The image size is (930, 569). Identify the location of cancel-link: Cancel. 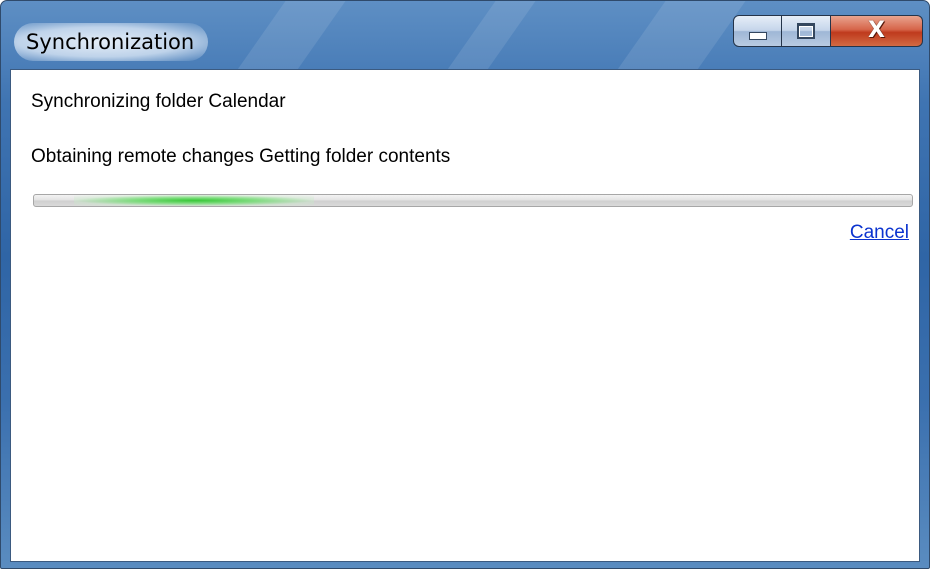
(879, 233).